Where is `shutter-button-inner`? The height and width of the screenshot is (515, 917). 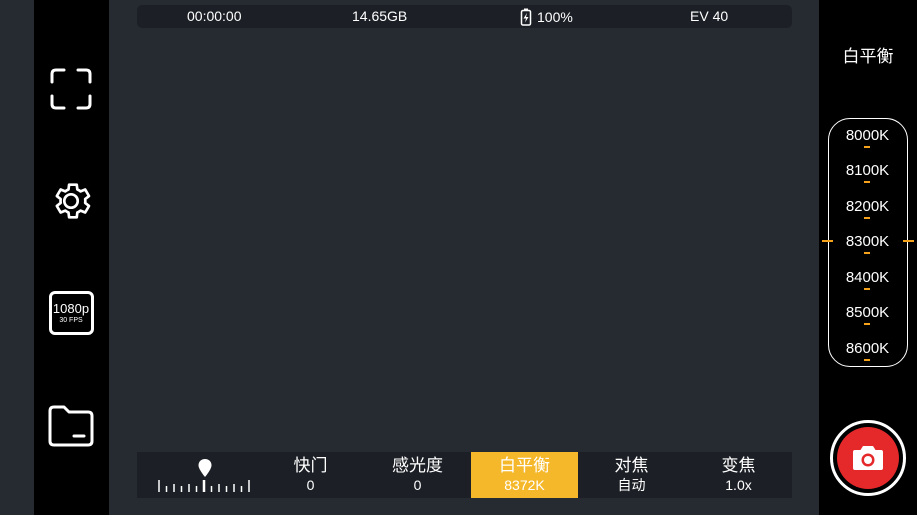 shutter-button-inner is located at coordinates (868, 458).